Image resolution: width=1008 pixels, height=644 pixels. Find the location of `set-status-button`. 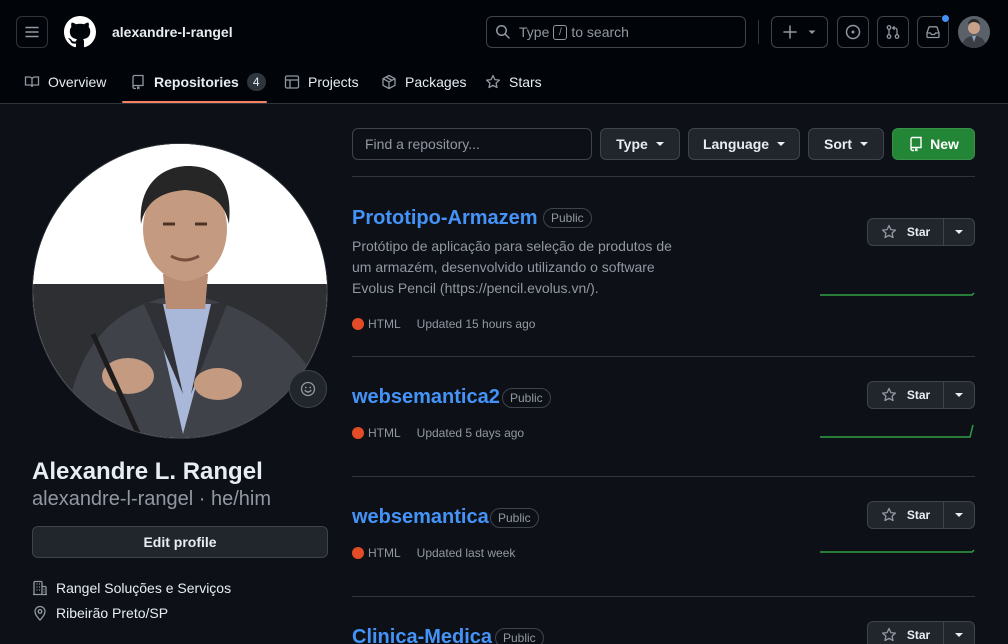

set-status-button is located at coordinates (308, 389).